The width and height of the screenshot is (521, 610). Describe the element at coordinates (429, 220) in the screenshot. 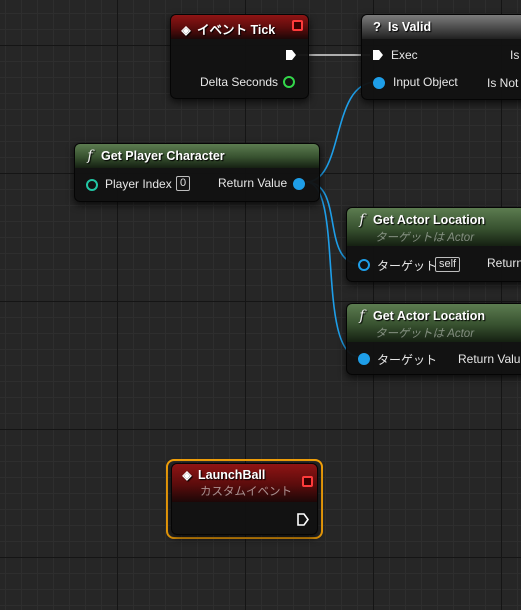

I see `get-actor-location-title-1: Get Actor Location` at that location.